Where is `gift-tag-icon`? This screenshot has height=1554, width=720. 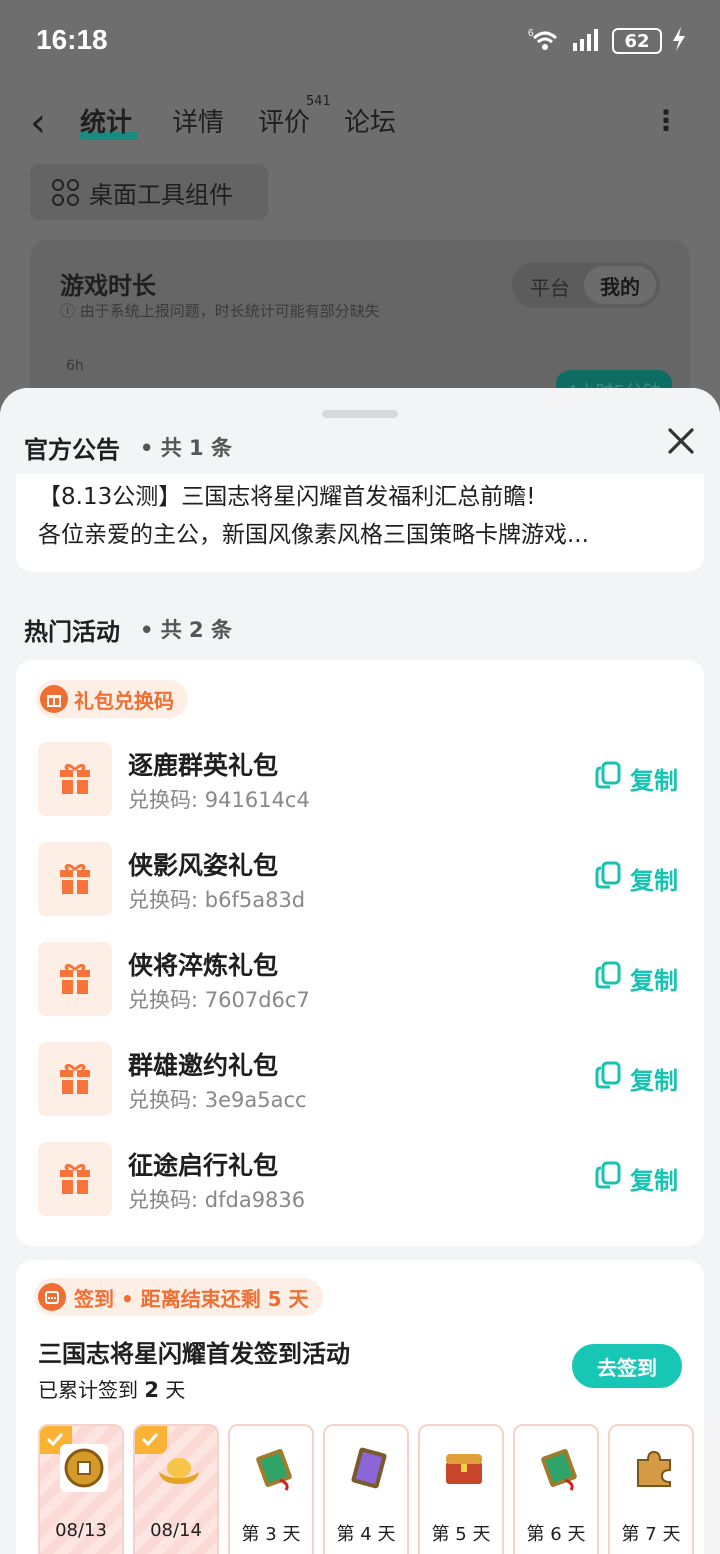
gift-tag-icon is located at coordinates (54, 699).